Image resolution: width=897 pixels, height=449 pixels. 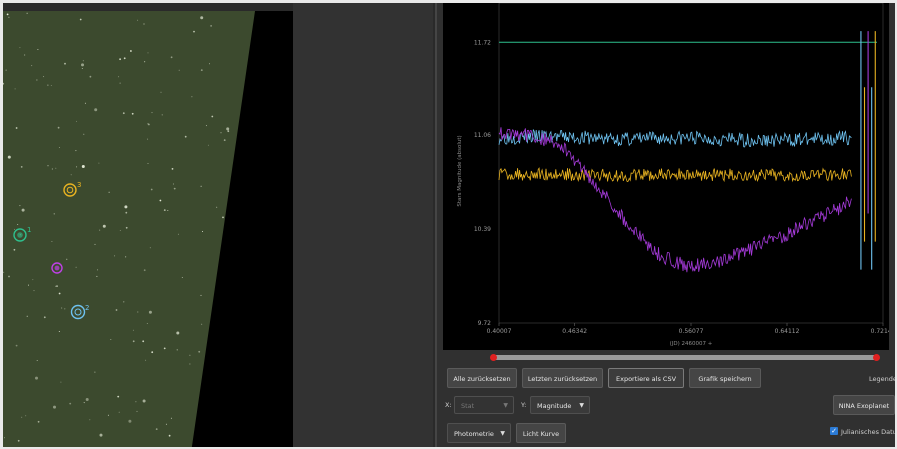 I want to click on chevron-down-icon: ▼, so click(x=581, y=405).